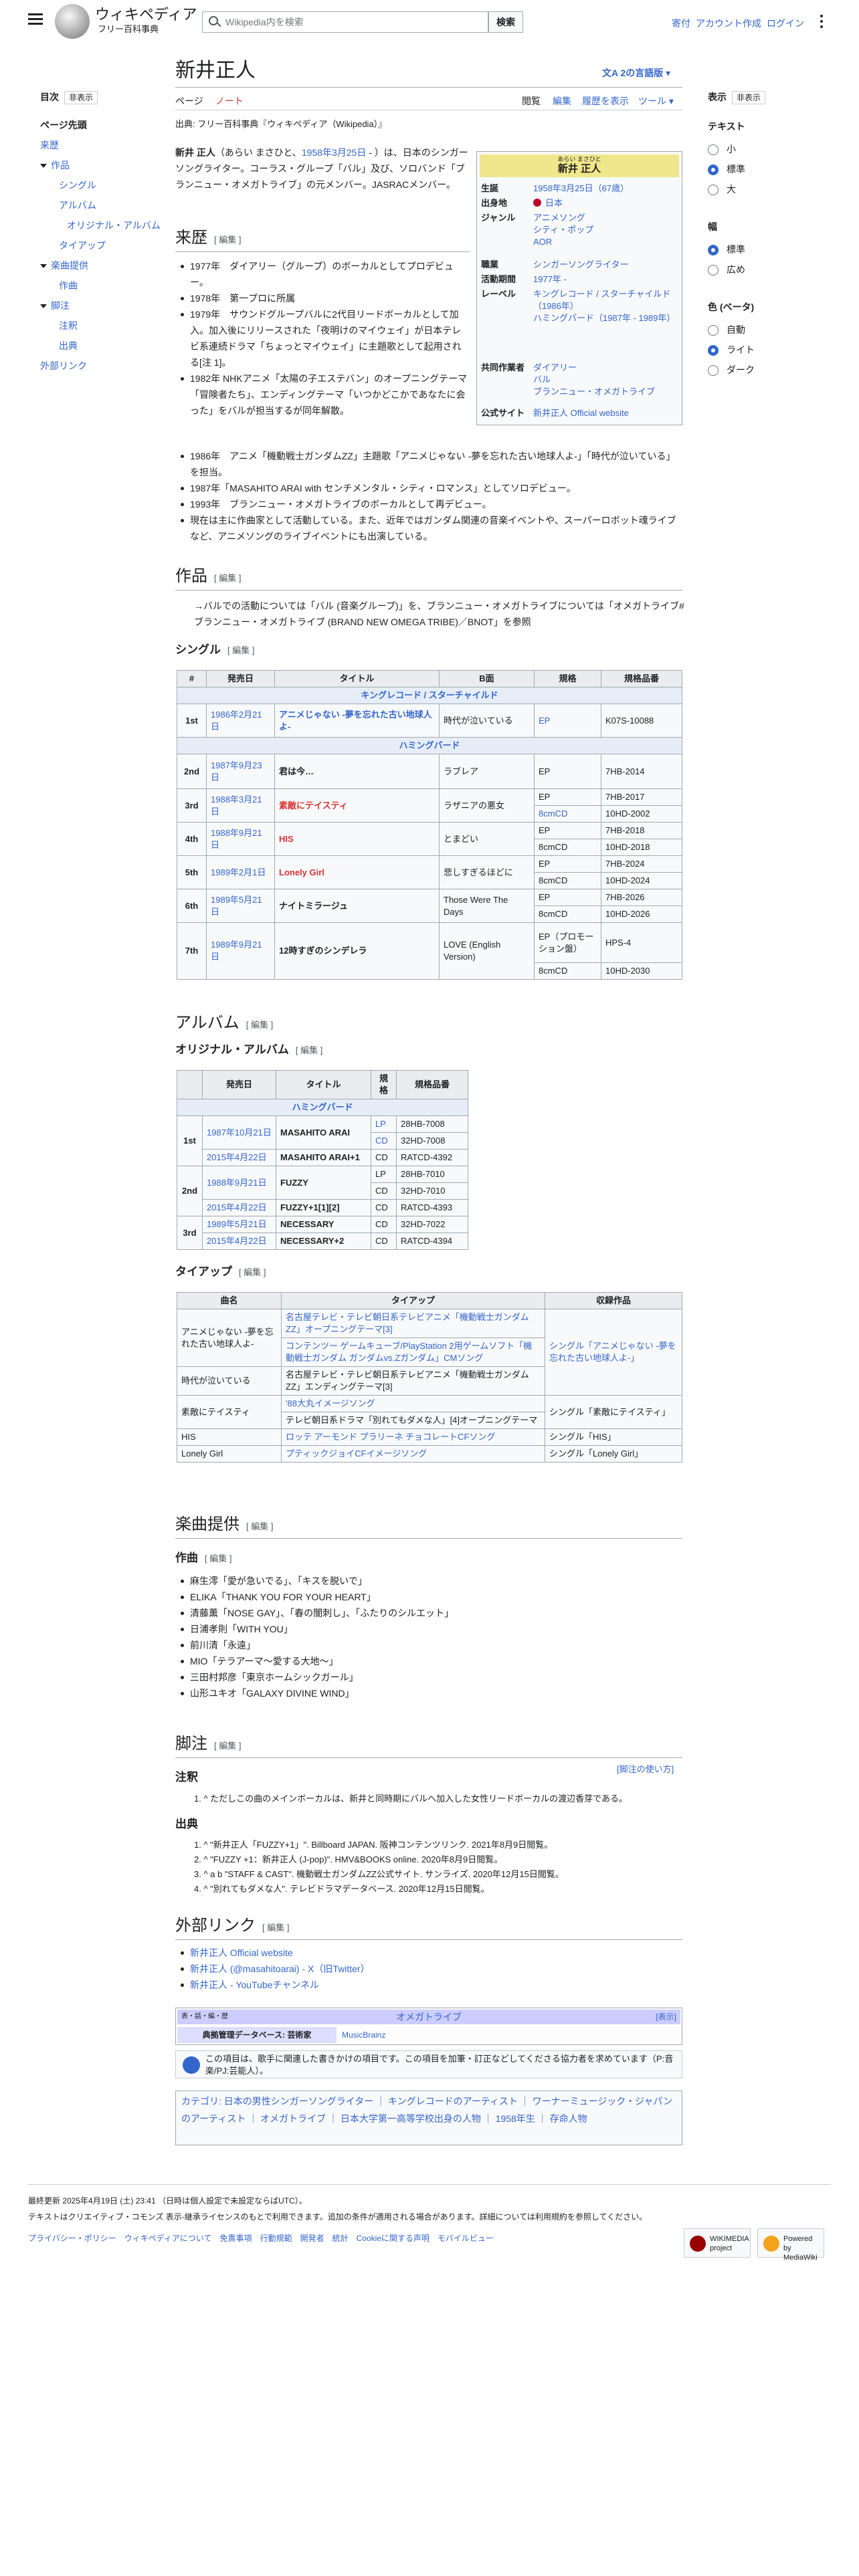 This screenshot has height=2576, width=859. Describe the element at coordinates (636, 73) in the screenshot. I see `language-button: 文A 2の言語版 ▾` at that location.